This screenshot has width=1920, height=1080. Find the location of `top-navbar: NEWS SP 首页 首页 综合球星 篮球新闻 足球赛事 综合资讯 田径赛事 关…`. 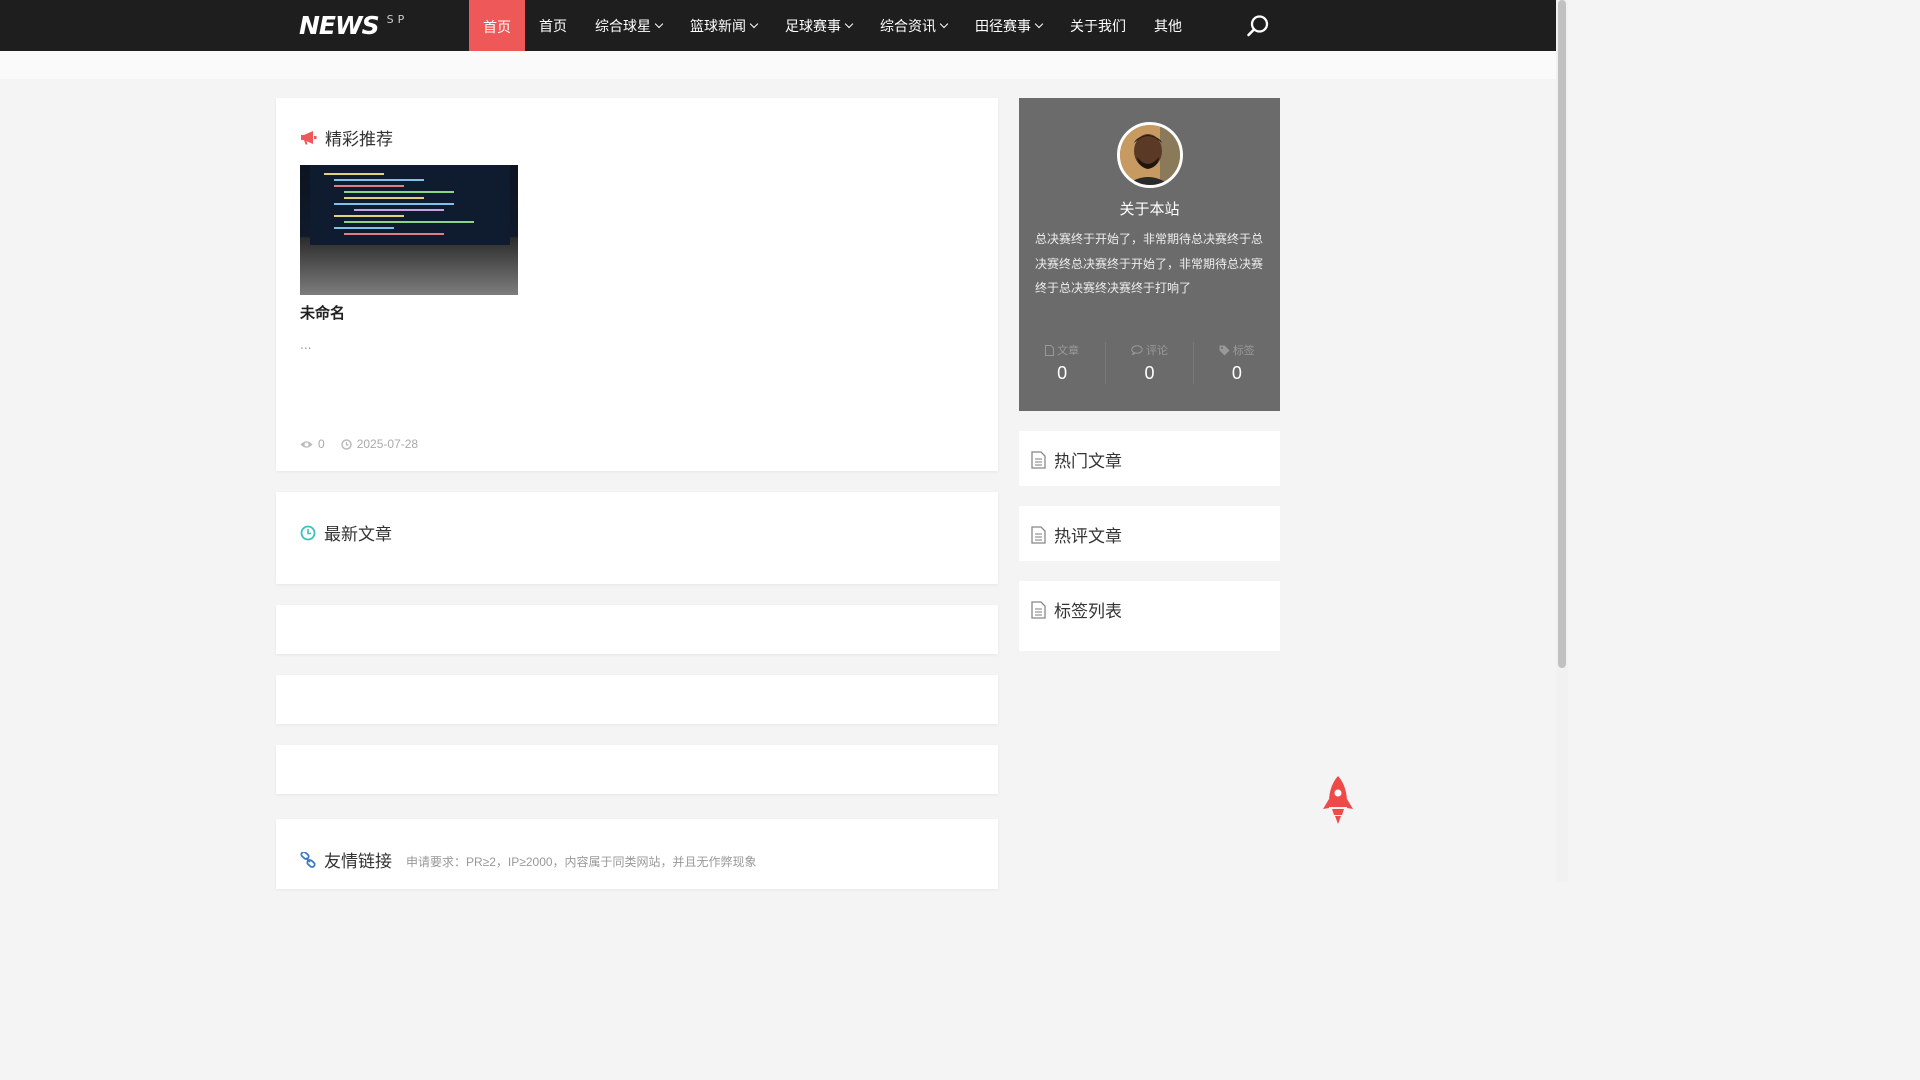

top-navbar: NEWS SP 首页 首页 综合球星 篮球新闻 足球赛事 综合资讯 田径赛事 关… is located at coordinates (778, 27).